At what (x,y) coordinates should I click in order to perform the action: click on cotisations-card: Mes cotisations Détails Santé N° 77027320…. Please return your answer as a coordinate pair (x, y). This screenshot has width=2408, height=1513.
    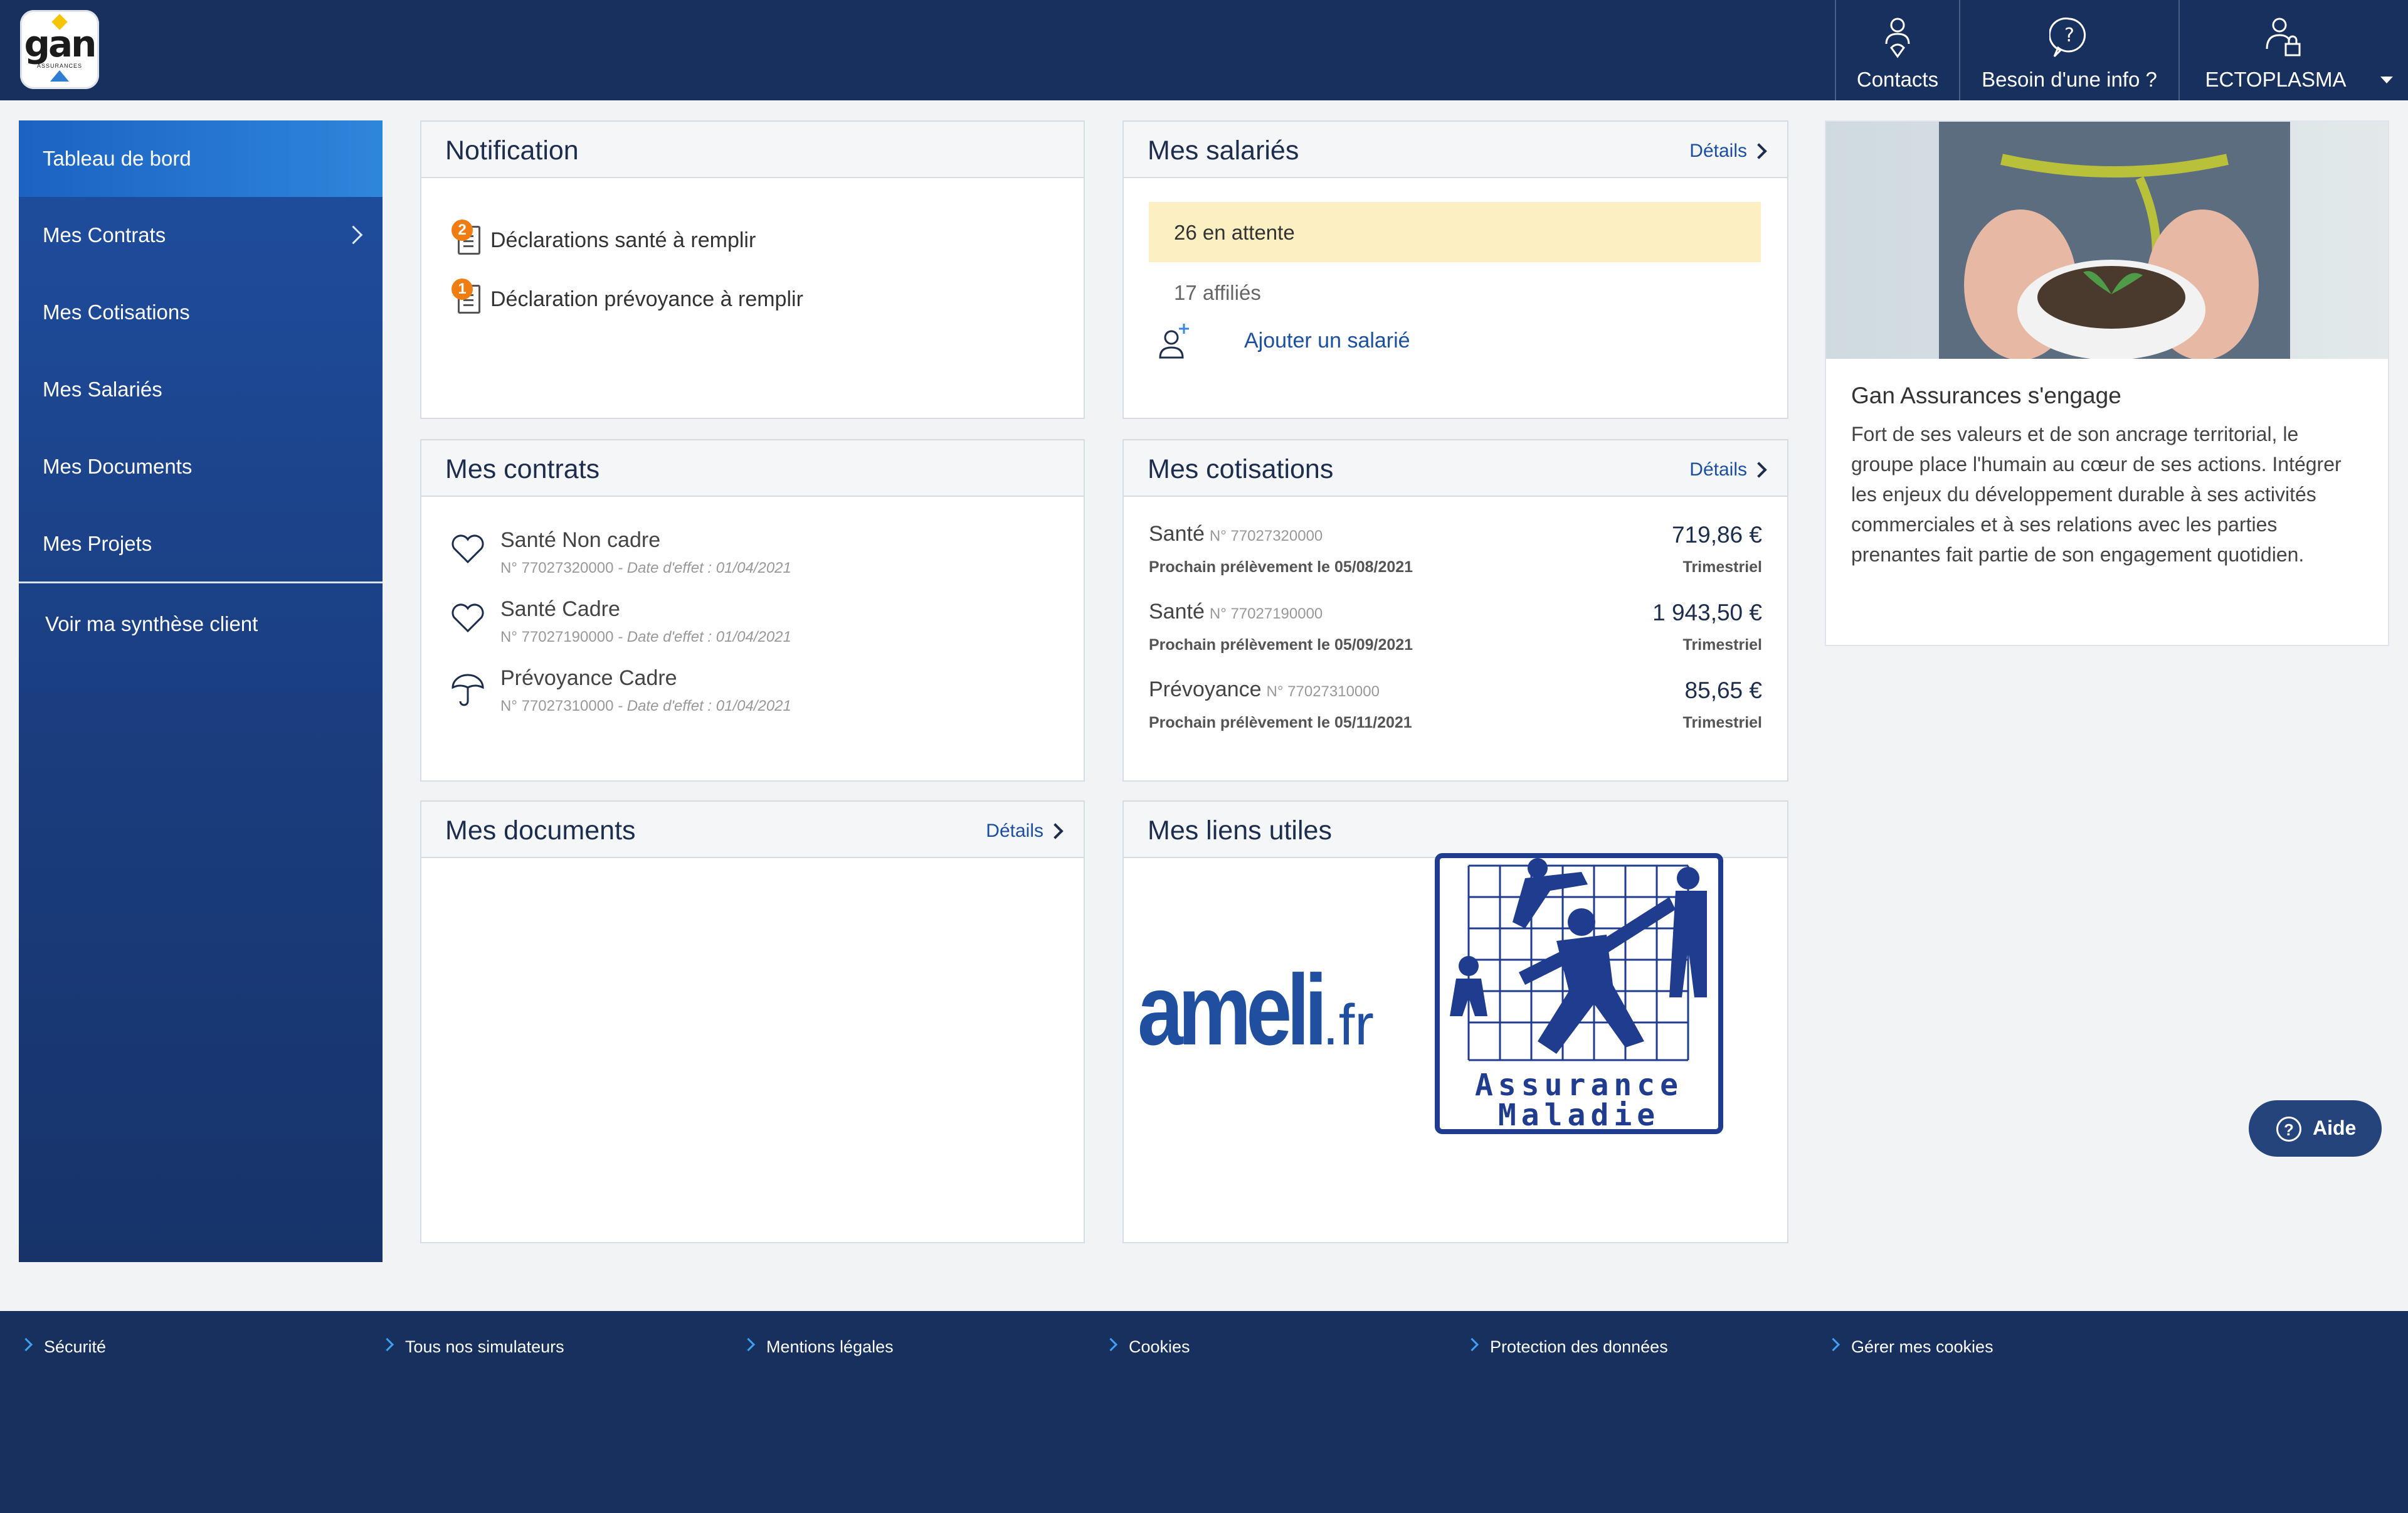
    Looking at the image, I should click on (1455, 610).